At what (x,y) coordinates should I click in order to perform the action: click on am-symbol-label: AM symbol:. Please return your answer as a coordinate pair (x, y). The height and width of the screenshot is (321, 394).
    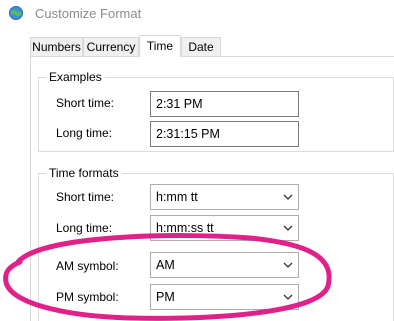
    Looking at the image, I should click on (87, 266).